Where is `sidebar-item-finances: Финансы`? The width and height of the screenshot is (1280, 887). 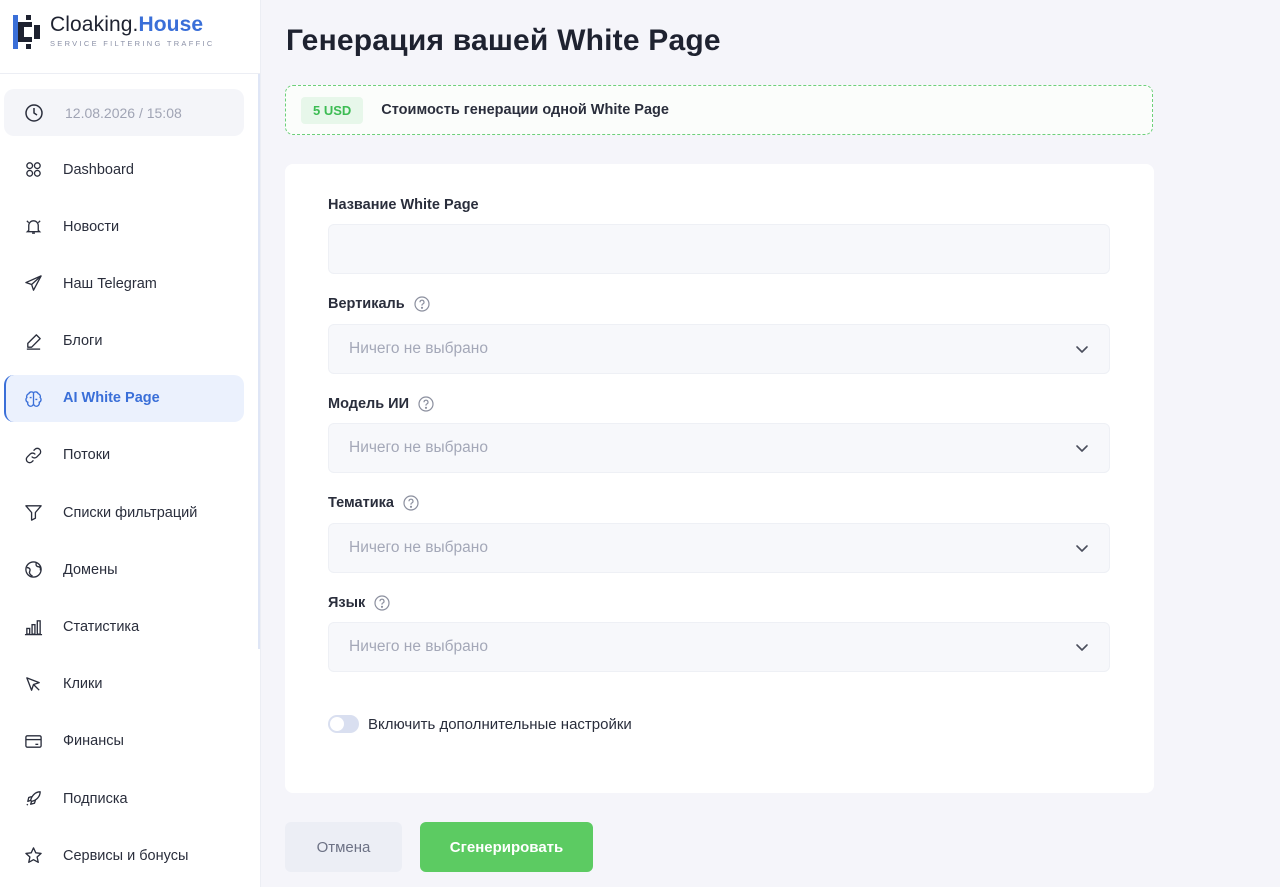
sidebar-item-finances: Финансы is located at coordinates (124, 741).